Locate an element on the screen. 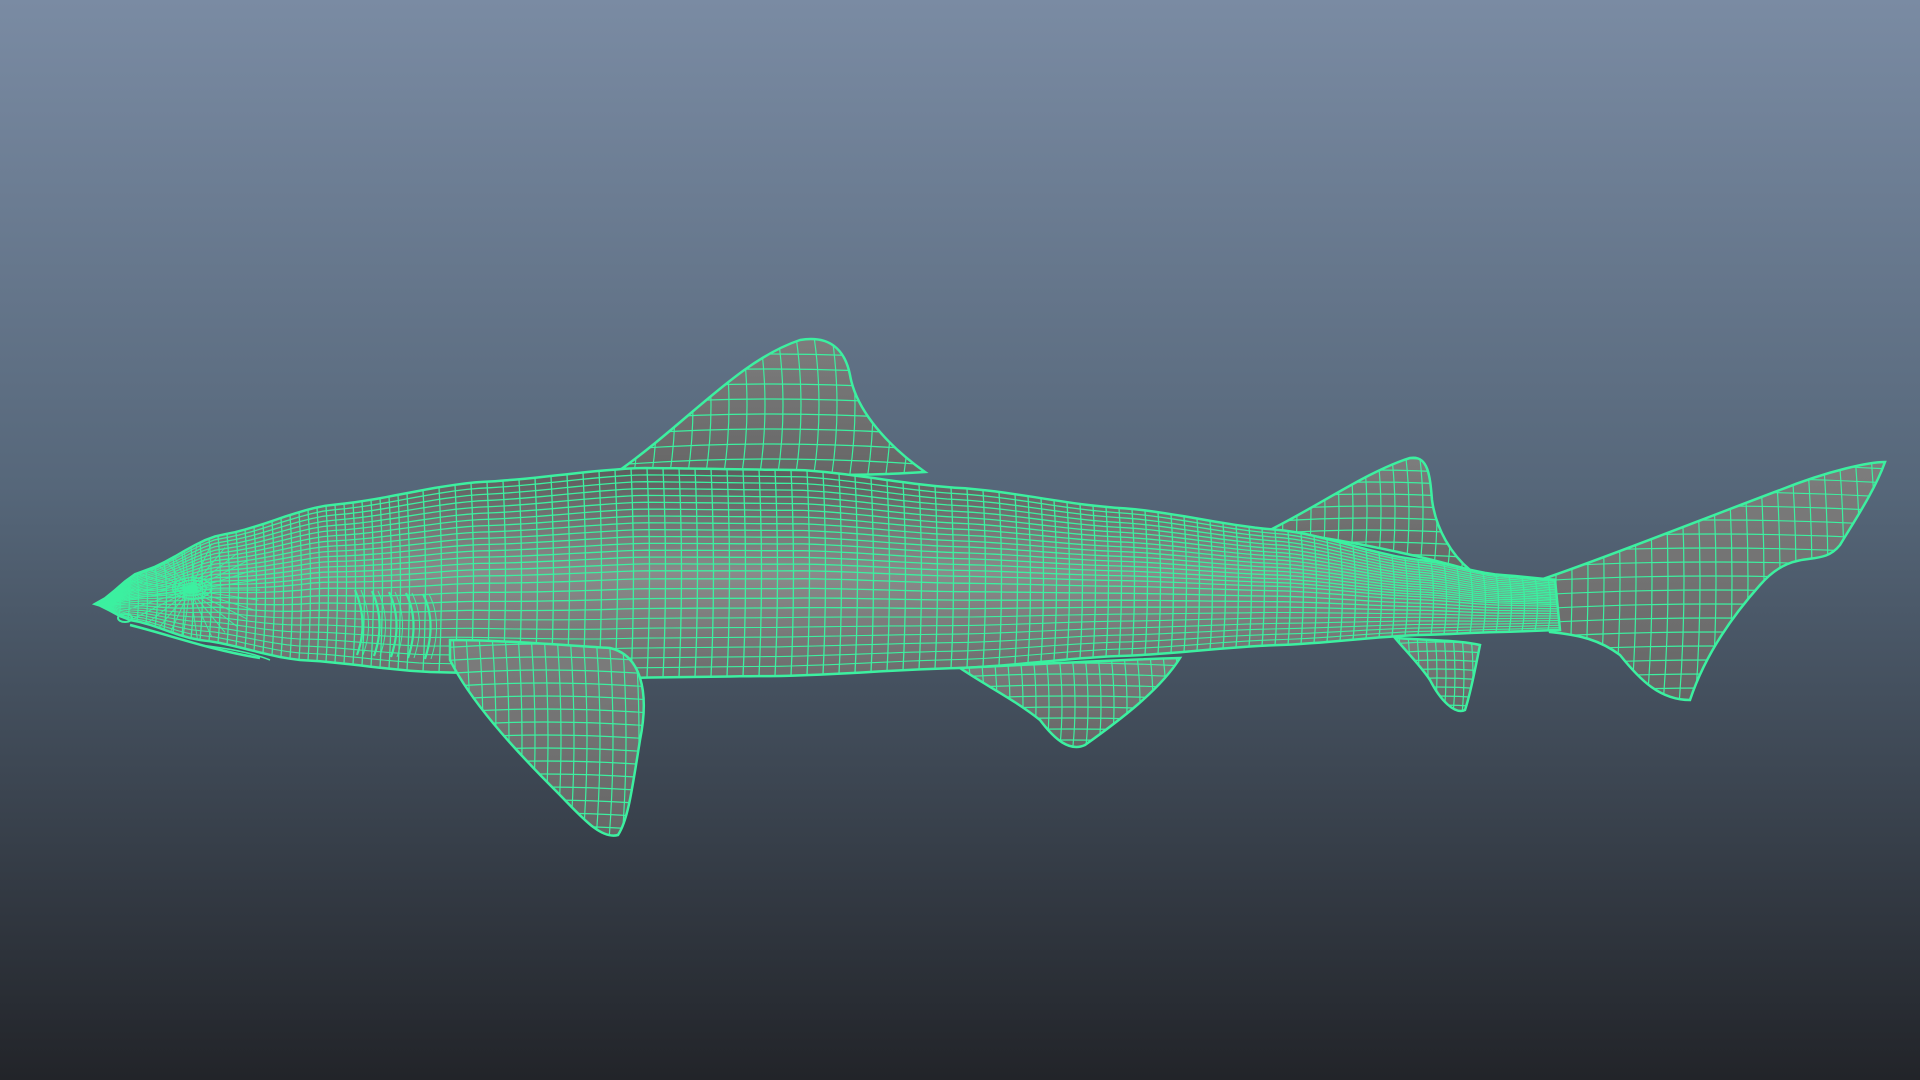 Image resolution: width=1920 pixels, height=1080 pixels. pelvic-fin is located at coordinates (1070, 703).